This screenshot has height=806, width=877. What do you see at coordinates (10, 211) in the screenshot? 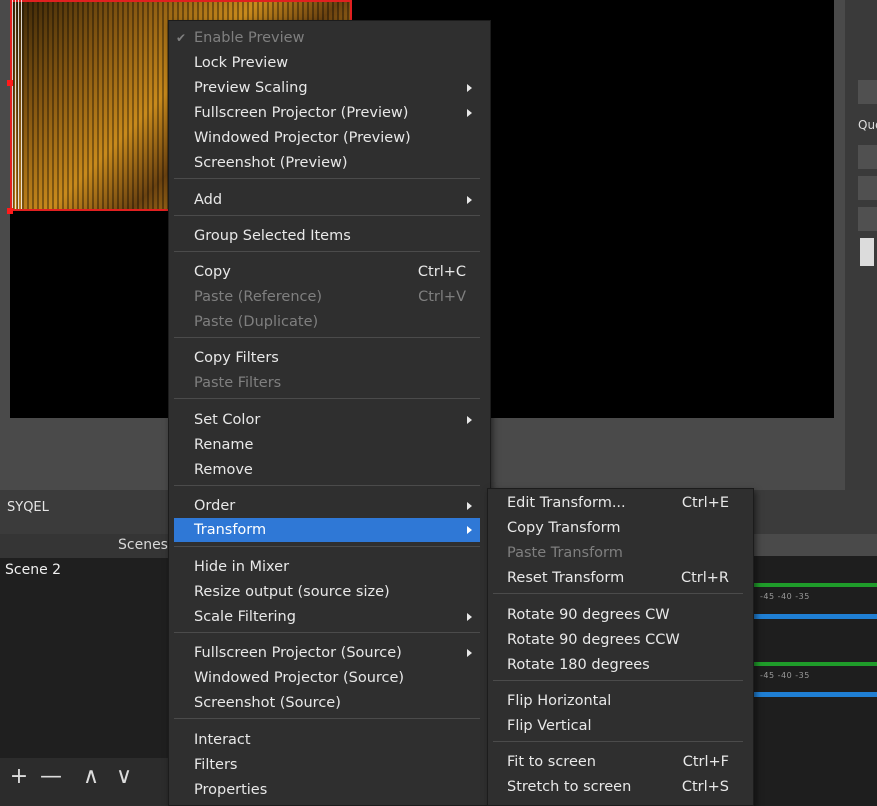
I see `resize-handle-bottom-left` at bounding box center [10, 211].